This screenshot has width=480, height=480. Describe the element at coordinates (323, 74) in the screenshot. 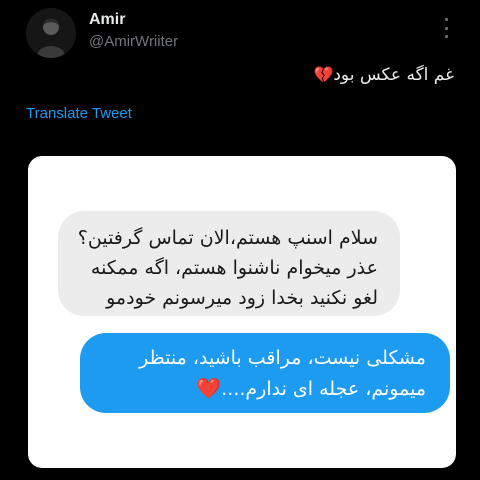

I see `broken-heart-icon: 💔` at that location.